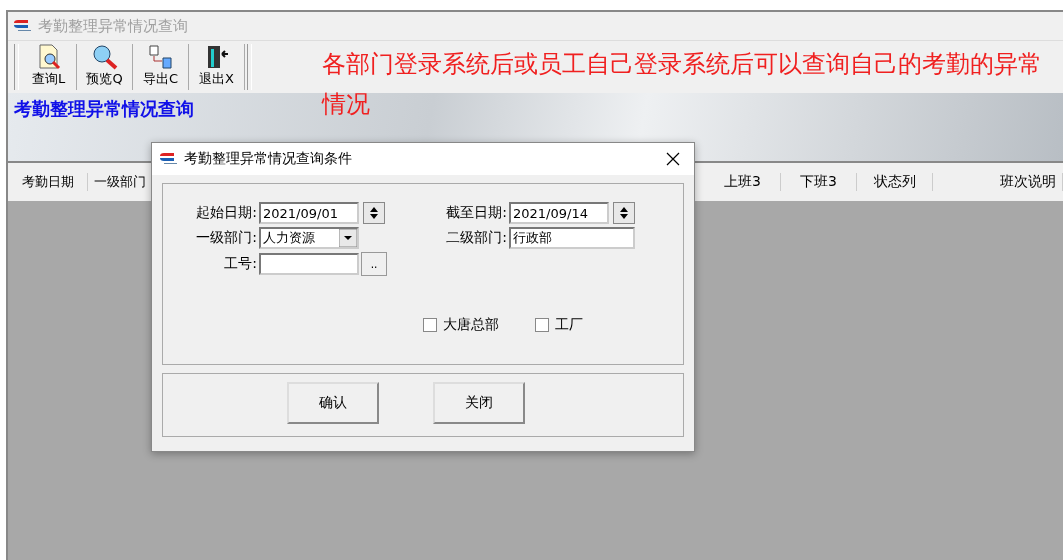 This screenshot has width=1063, height=560. What do you see at coordinates (479, 403) in the screenshot?
I see `dialog-button: 关闭` at bounding box center [479, 403].